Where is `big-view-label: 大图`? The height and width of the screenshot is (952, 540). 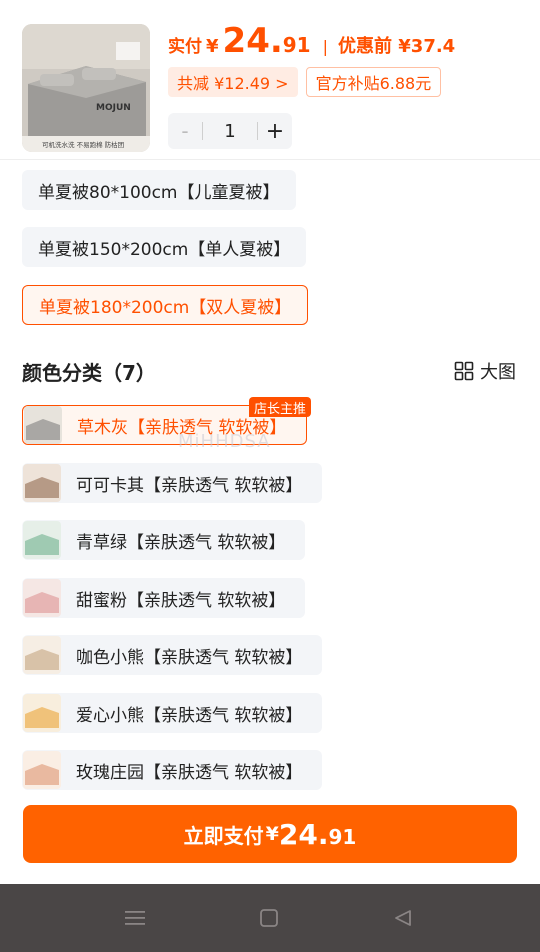 big-view-label: 大图 is located at coordinates (498, 372).